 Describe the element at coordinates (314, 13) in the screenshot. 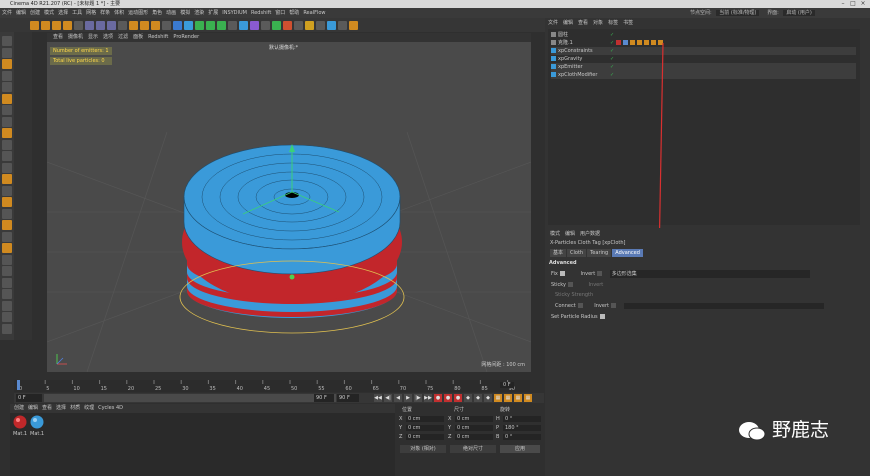

I see `menu-item-19: RealFlow` at that location.